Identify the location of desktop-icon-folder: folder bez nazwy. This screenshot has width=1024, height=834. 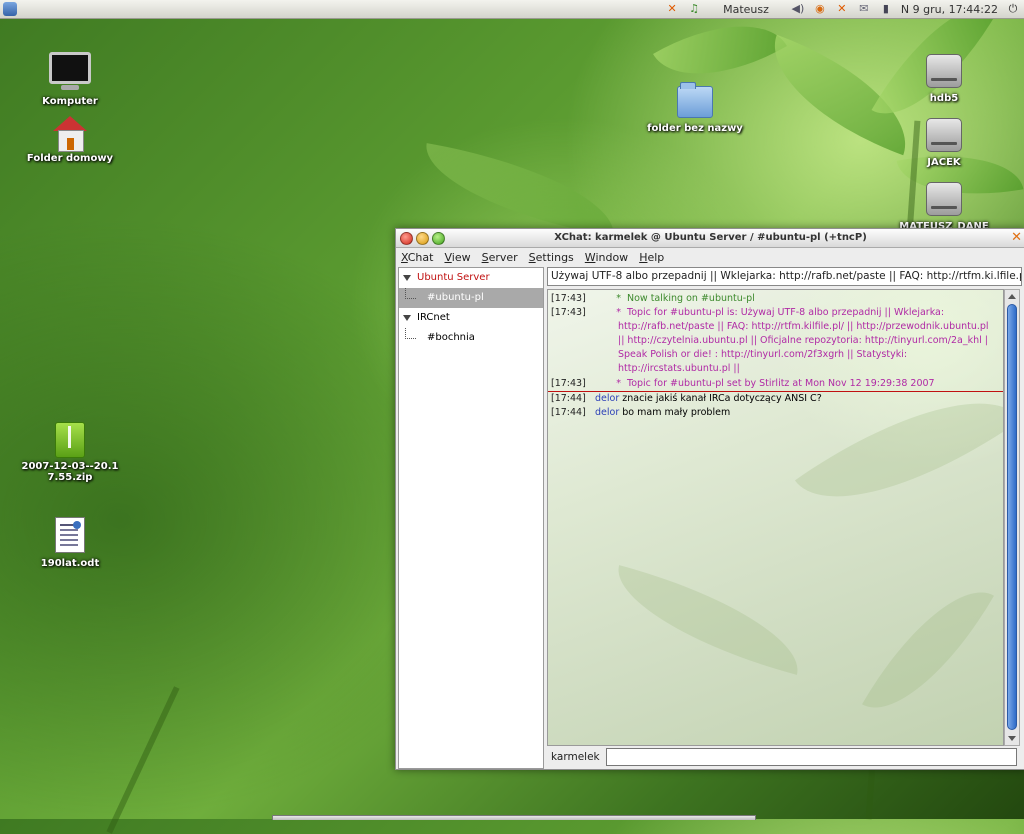
(695, 108).